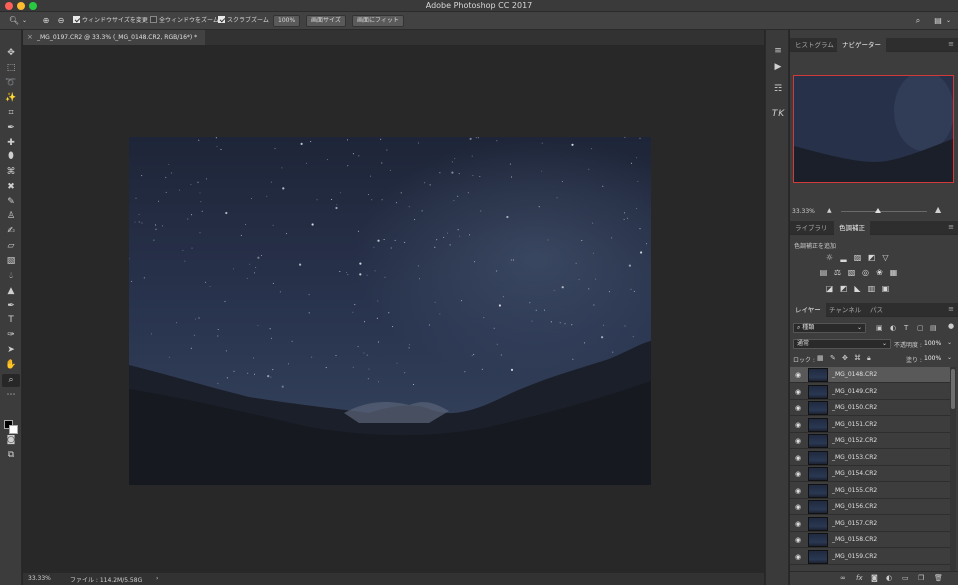 The width and height of the screenshot is (958, 585). I want to click on crop-tool-icon: ⌗, so click(11, 113).